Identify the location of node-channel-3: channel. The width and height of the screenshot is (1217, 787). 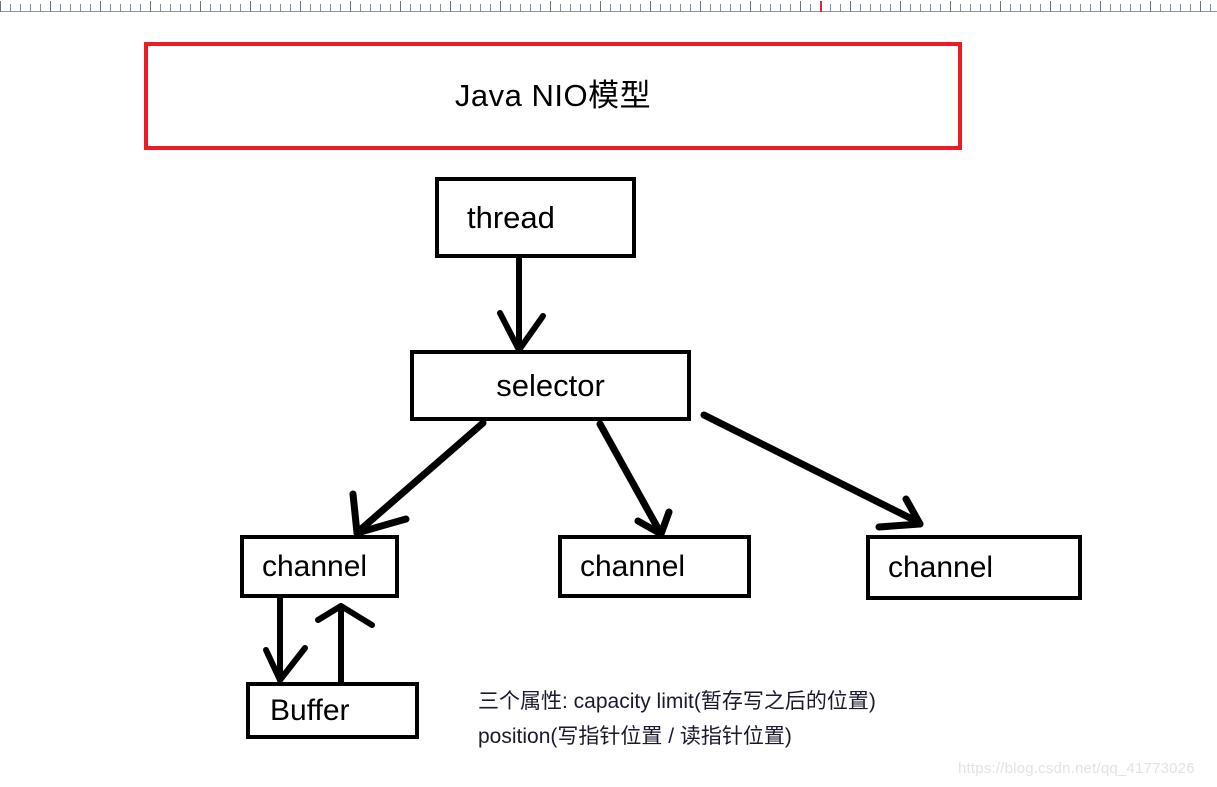
(974, 567).